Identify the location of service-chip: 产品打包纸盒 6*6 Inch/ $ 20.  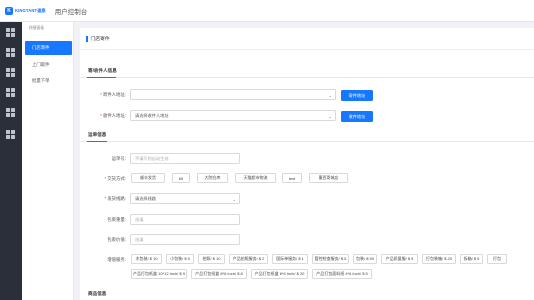
(279, 274).